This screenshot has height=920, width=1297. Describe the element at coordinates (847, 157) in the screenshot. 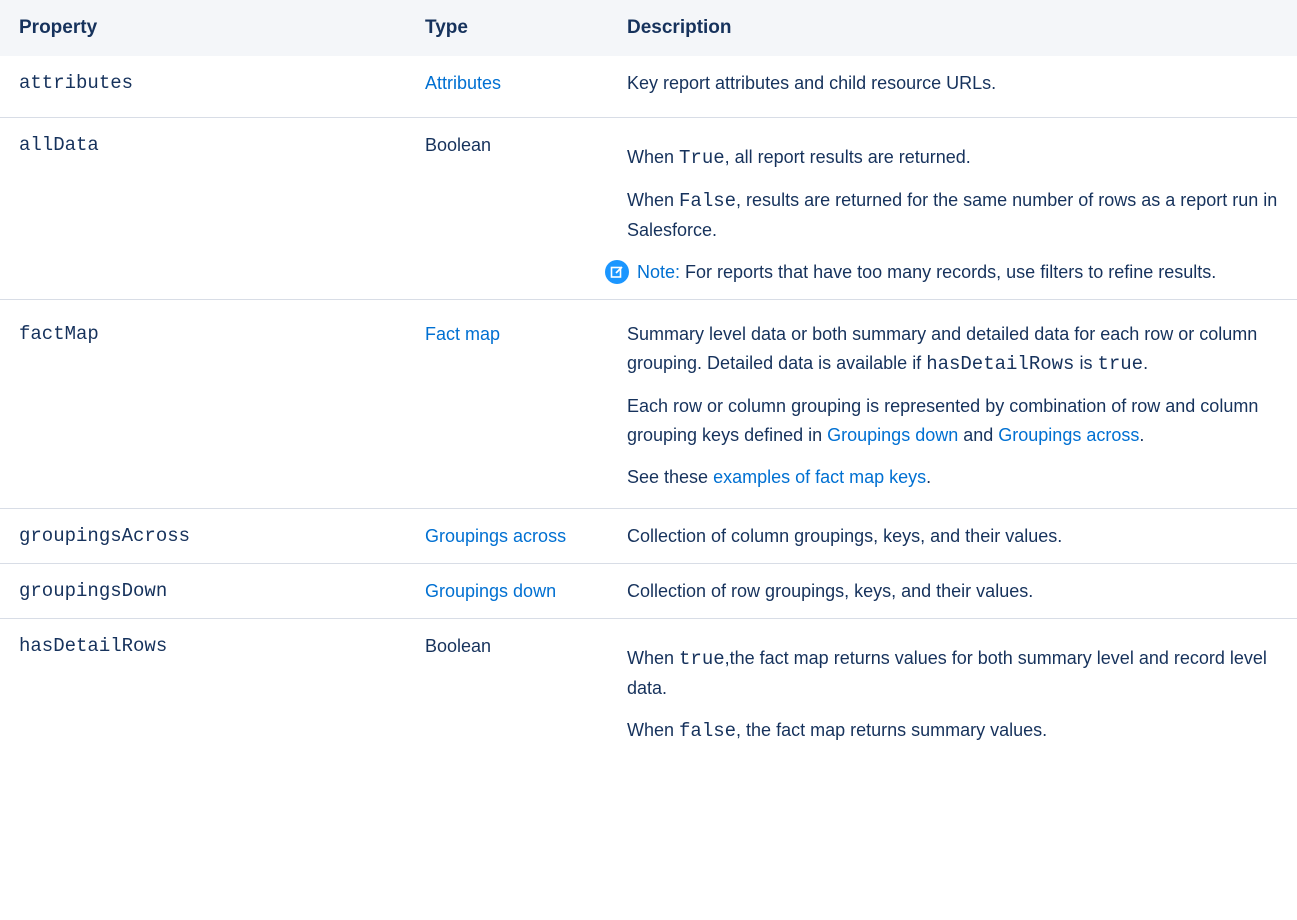

I see `text: , all report results are returned.` at that location.